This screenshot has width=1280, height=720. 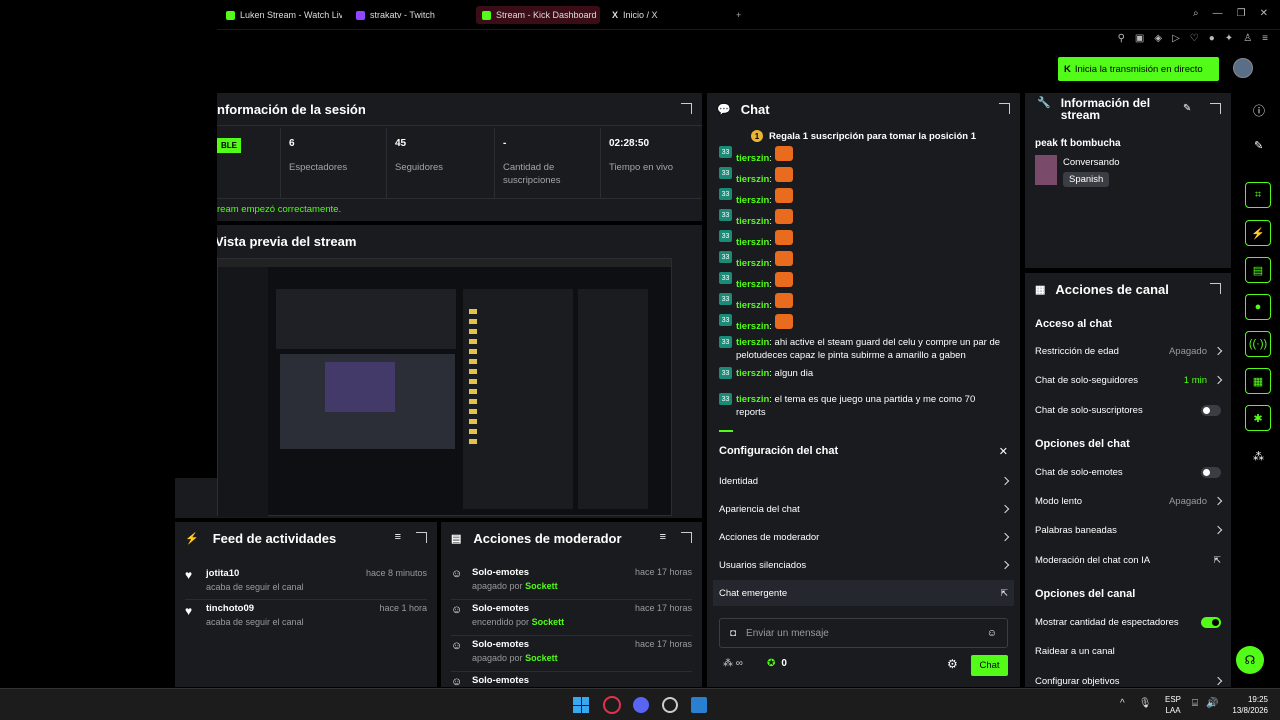 What do you see at coordinates (1265, 38) in the screenshot?
I see `menu-icon: ≡` at bounding box center [1265, 38].